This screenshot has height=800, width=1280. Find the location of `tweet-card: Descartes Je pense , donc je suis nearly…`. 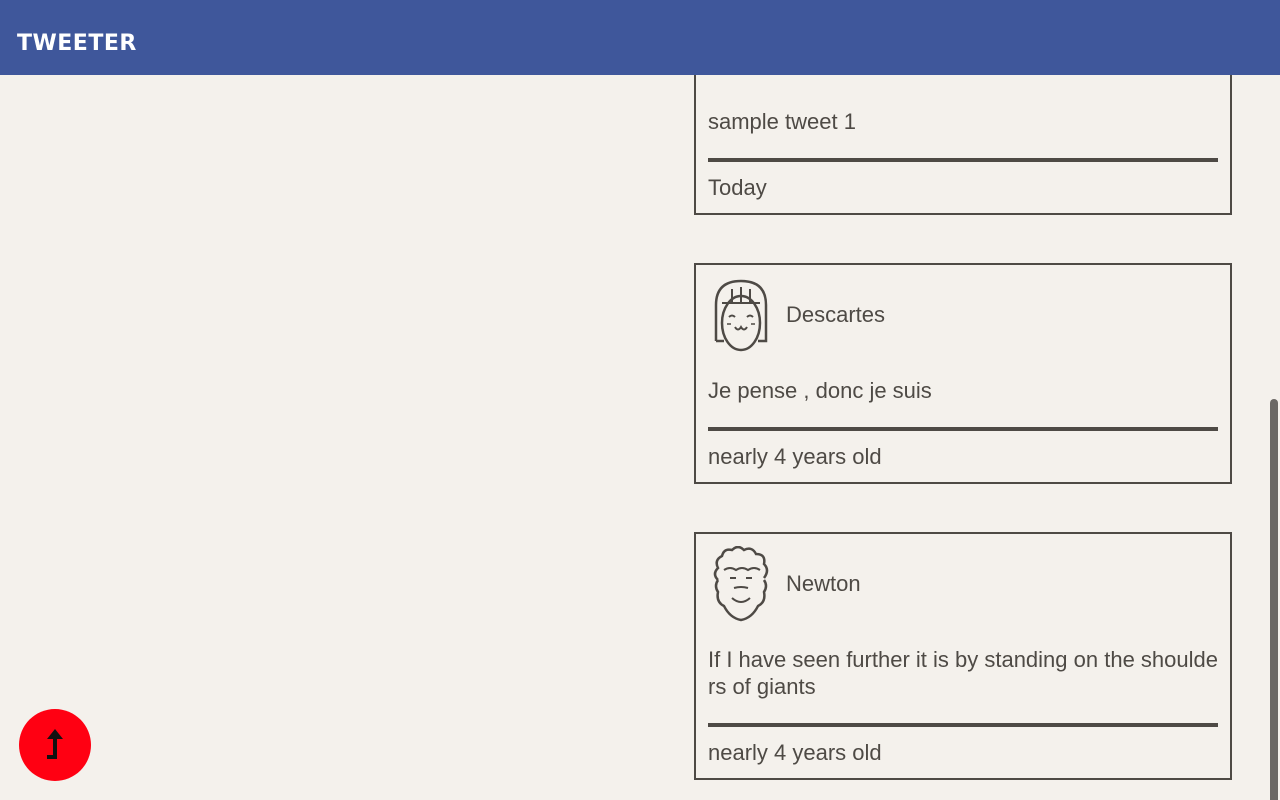

tweet-card: Descartes Je pense , donc je suis nearly… is located at coordinates (963, 373).